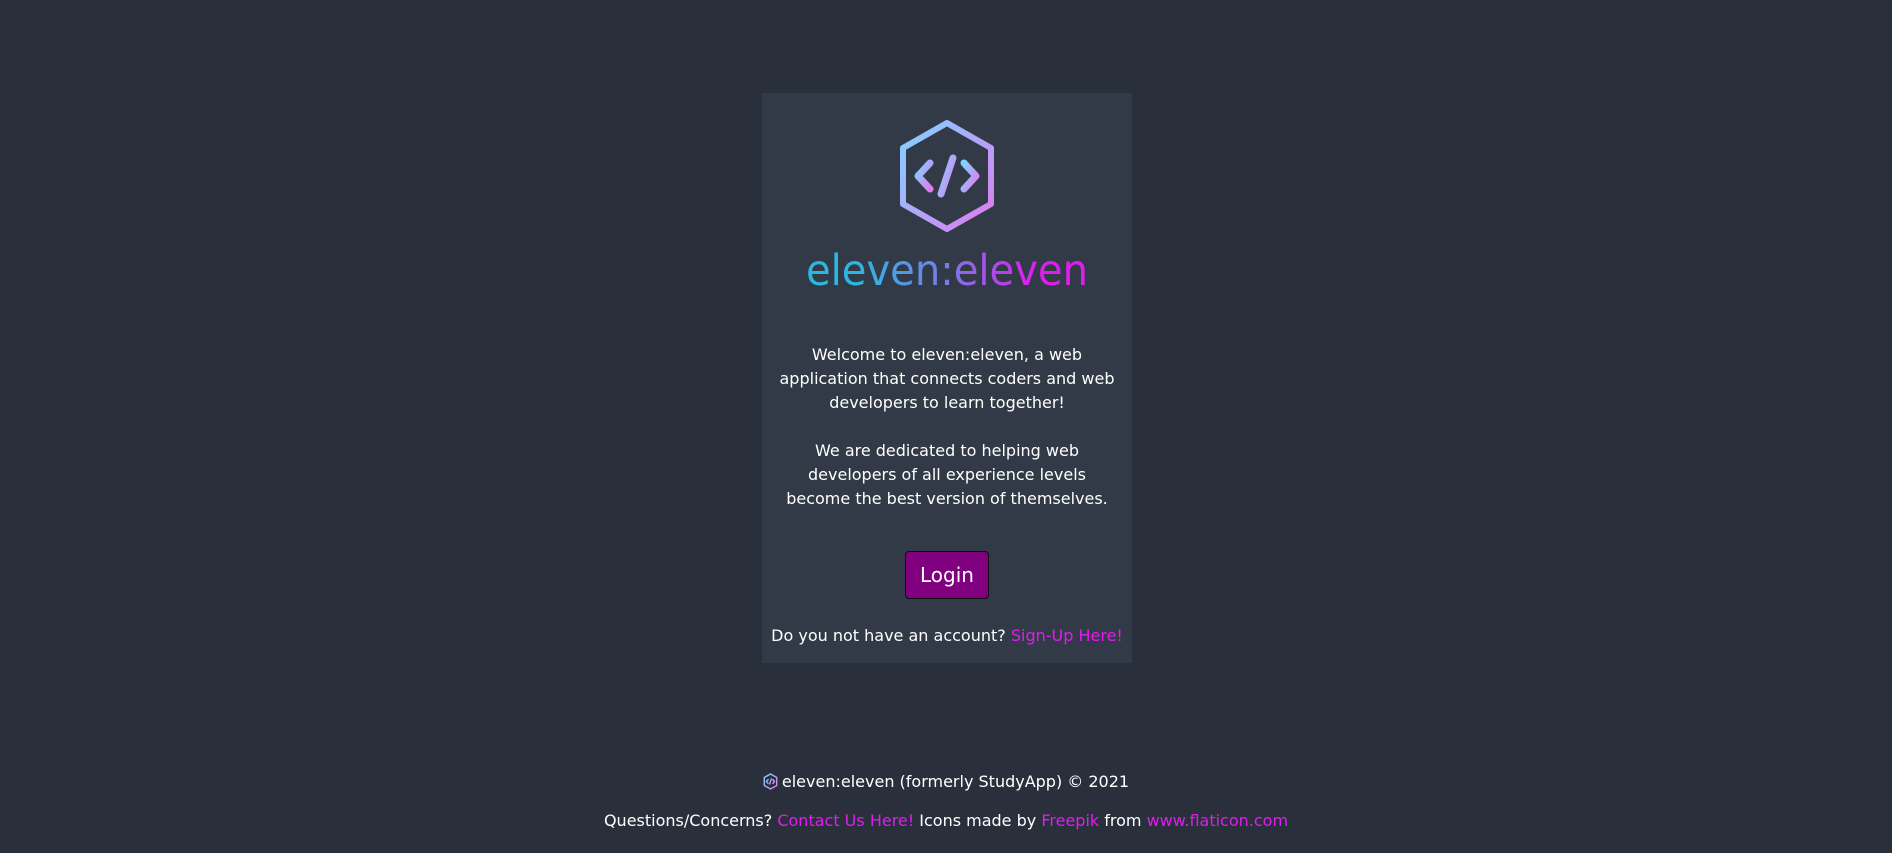 The height and width of the screenshot is (853, 1892). What do you see at coordinates (688, 820) in the screenshot?
I see `questions-text: Questions/Concerns?` at bounding box center [688, 820].